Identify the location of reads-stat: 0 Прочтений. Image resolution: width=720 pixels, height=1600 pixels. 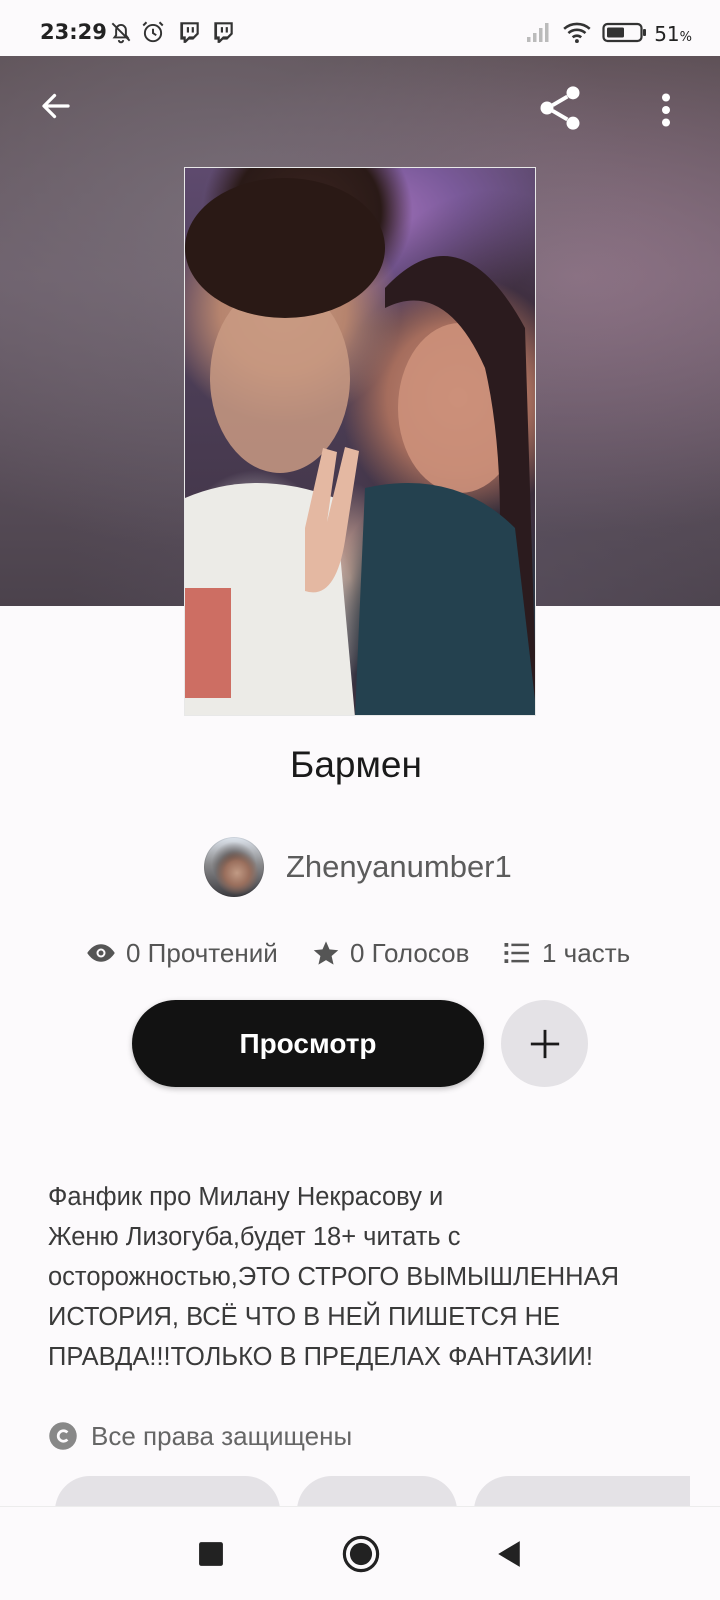
(182, 953).